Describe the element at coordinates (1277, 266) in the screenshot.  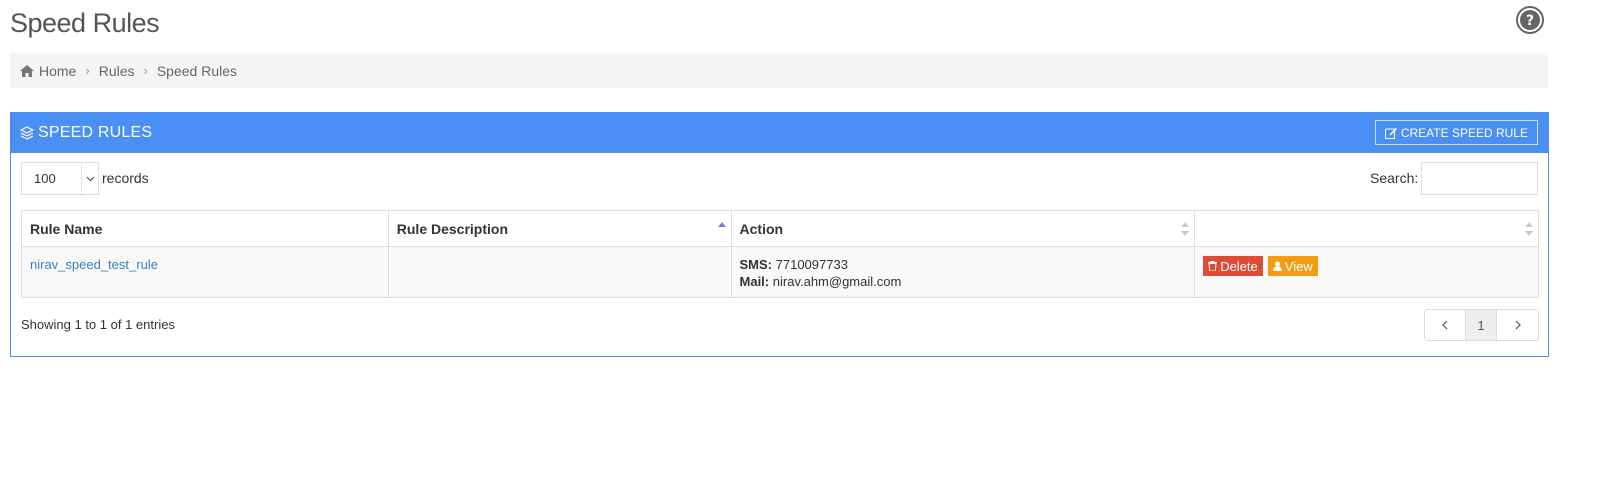
I see `user-icon` at that location.